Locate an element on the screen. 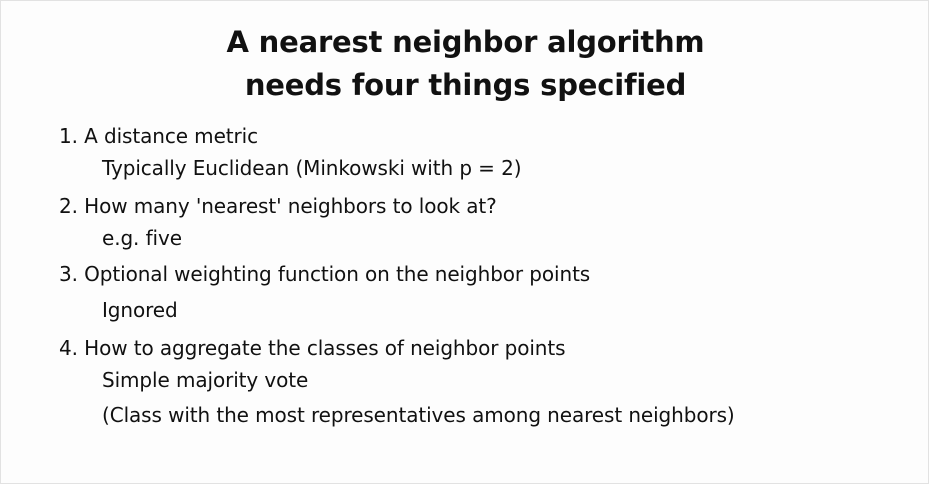  item-2-detail: e.g. five is located at coordinates (142, 238).